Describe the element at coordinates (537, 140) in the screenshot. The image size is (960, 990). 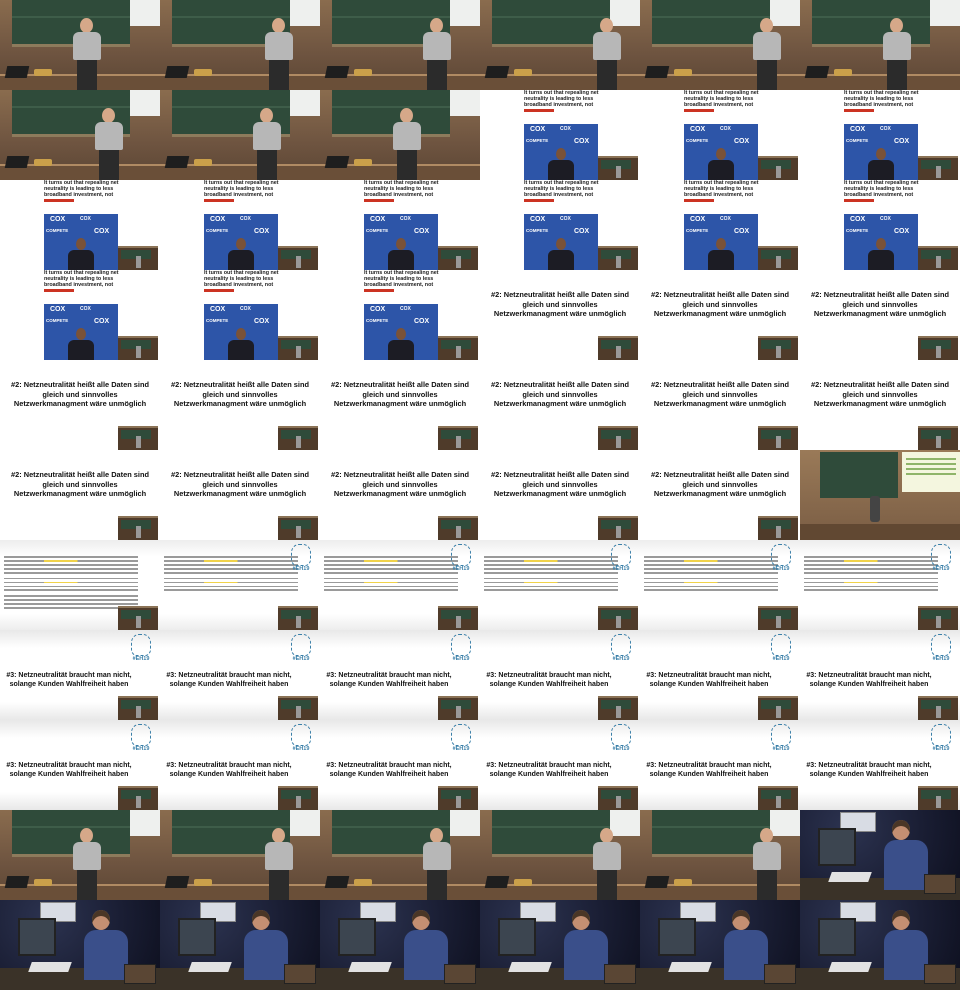
I see `logo-center: COMPETE` at that location.